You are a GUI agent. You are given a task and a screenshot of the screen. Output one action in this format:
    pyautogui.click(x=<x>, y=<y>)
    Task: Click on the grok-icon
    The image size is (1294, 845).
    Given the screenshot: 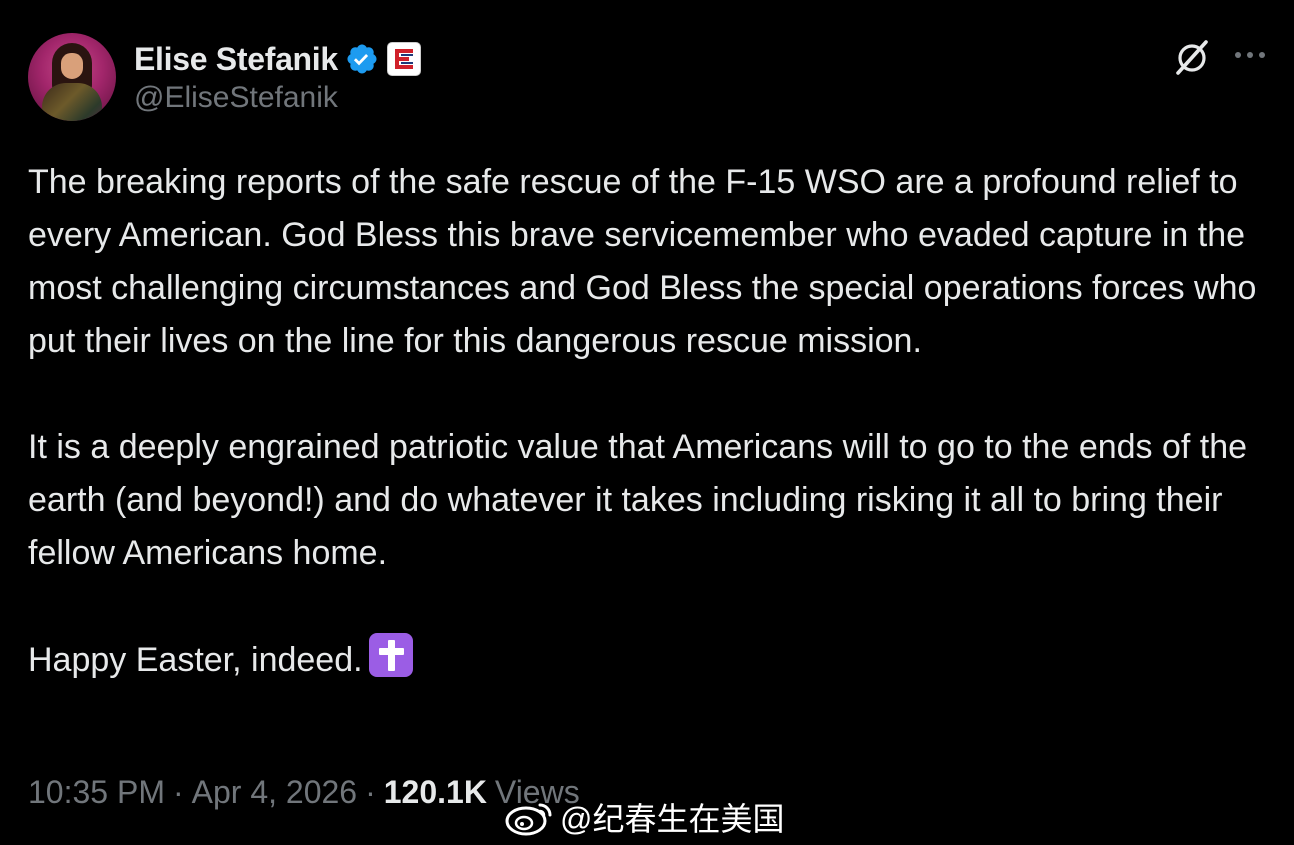 What is the action you would take?
    pyautogui.click(x=1192, y=58)
    